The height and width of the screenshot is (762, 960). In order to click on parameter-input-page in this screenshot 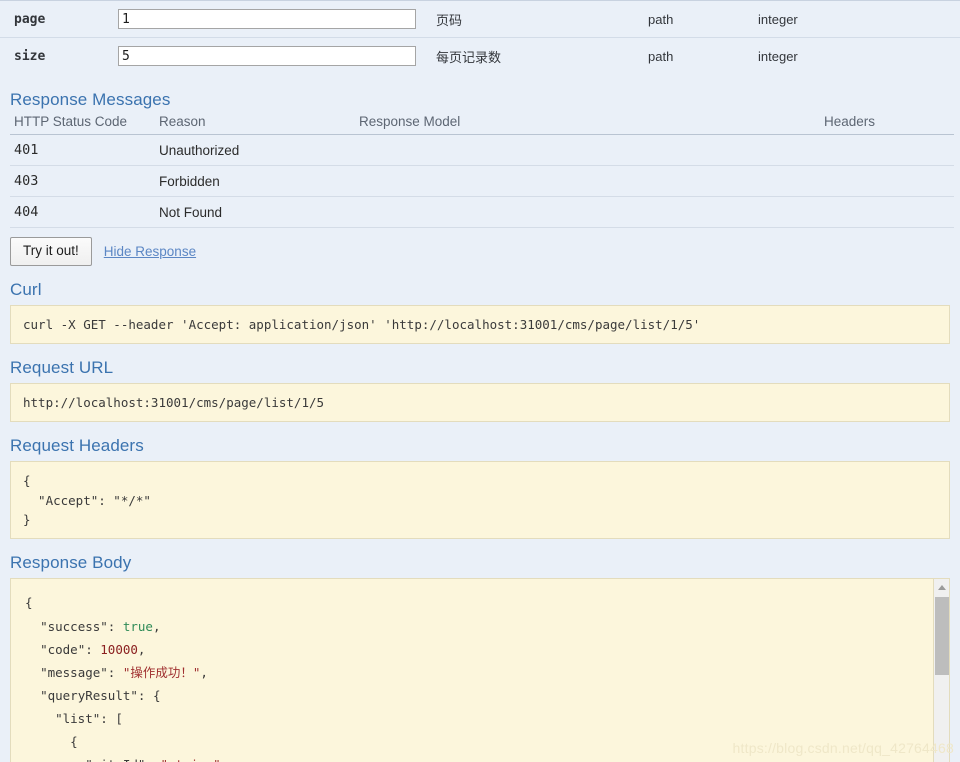, I will do `click(267, 19)`.